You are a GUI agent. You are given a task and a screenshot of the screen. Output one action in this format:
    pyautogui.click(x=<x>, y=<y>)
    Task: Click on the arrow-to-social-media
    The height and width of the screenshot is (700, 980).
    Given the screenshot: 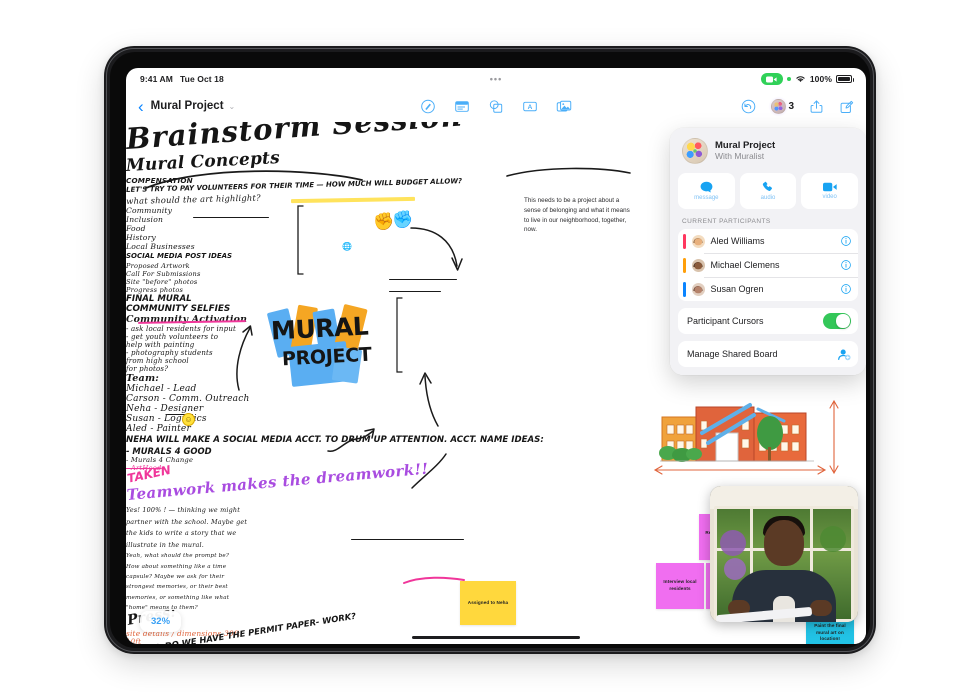 What is the action you would take?
    pyautogui.click(x=436, y=249)
    